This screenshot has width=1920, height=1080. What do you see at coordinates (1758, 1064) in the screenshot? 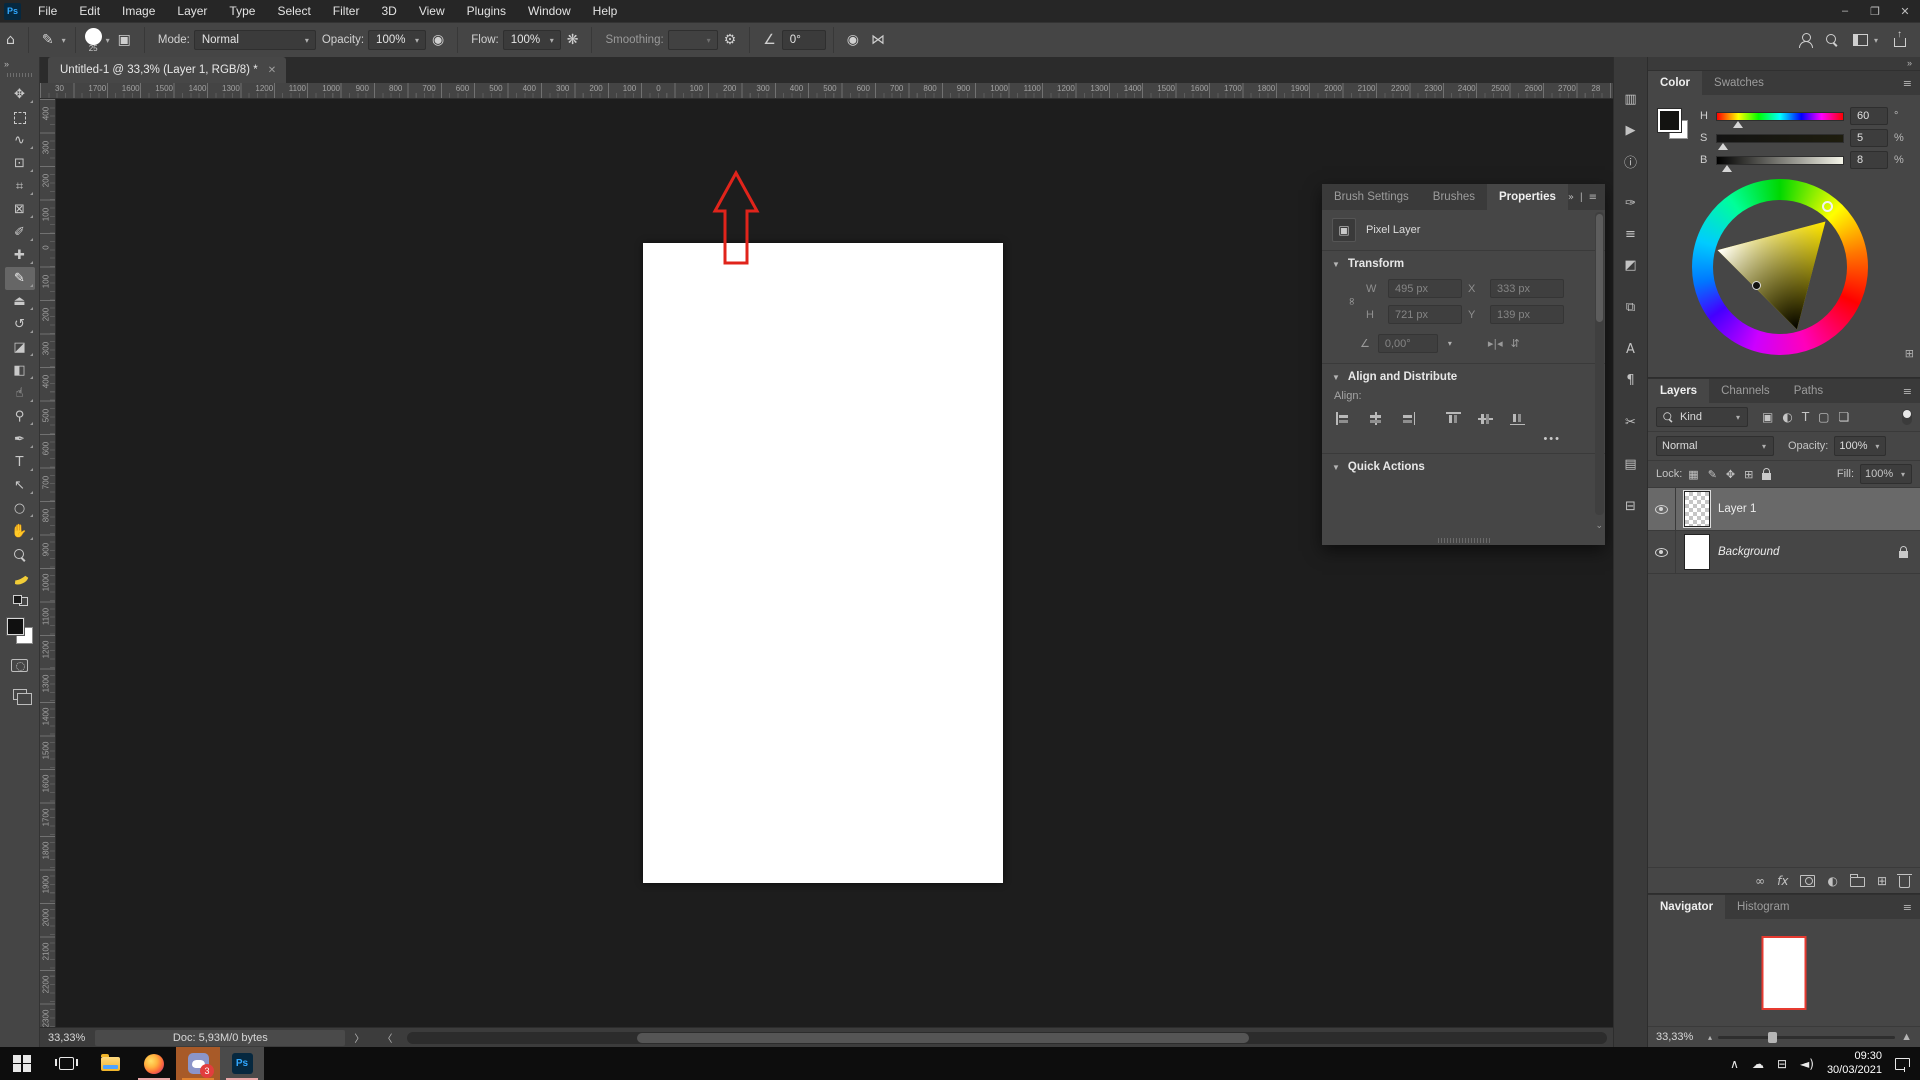
I see `onedrive-icon: ☁` at bounding box center [1758, 1064].